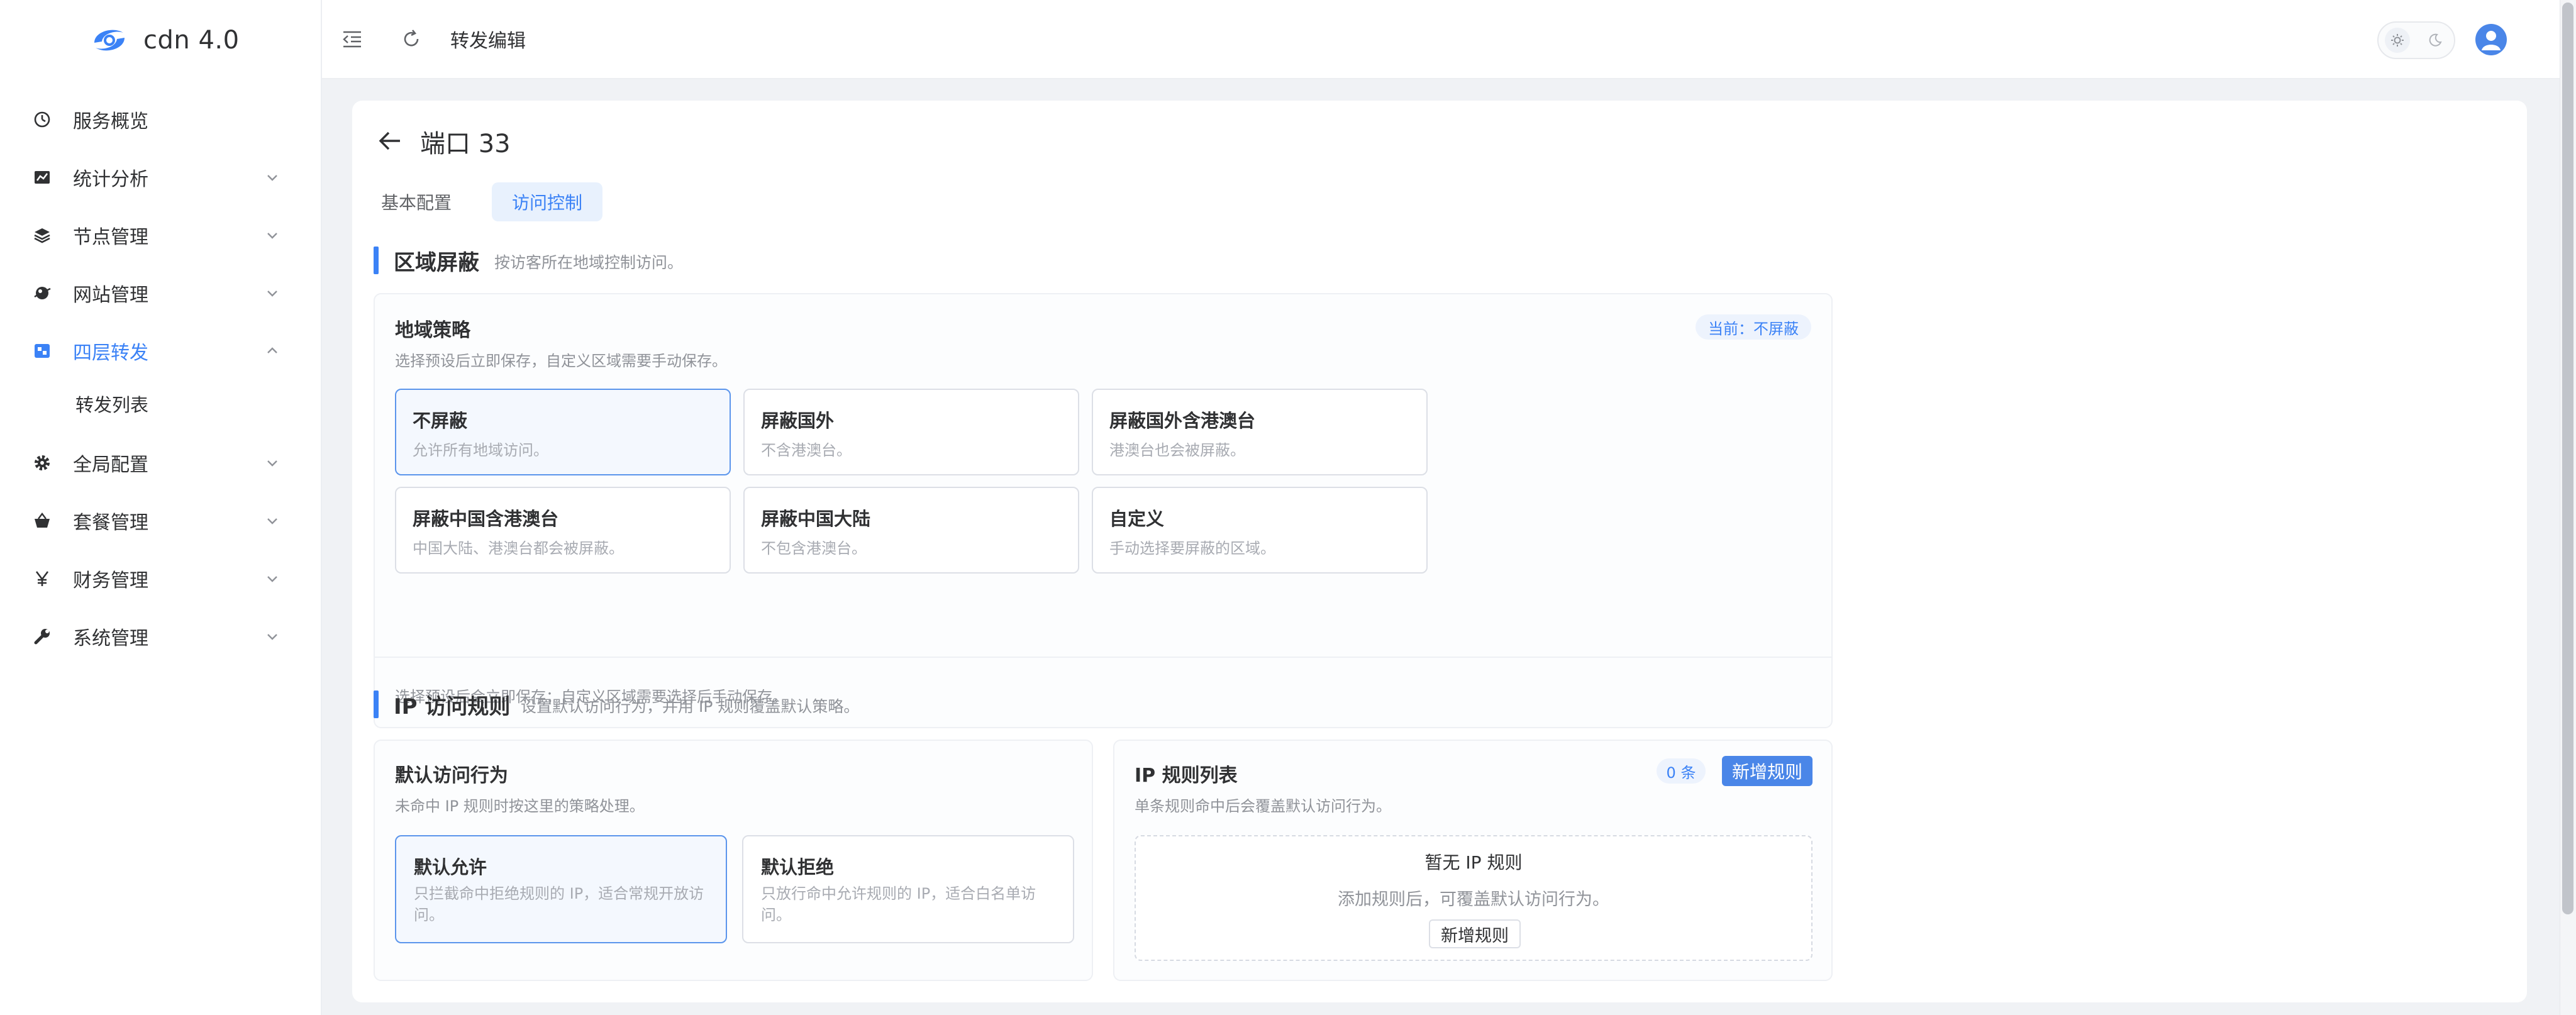 This screenshot has width=2576, height=1015. Describe the element at coordinates (42, 351) in the screenshot. I see `forward-icon` at that location.